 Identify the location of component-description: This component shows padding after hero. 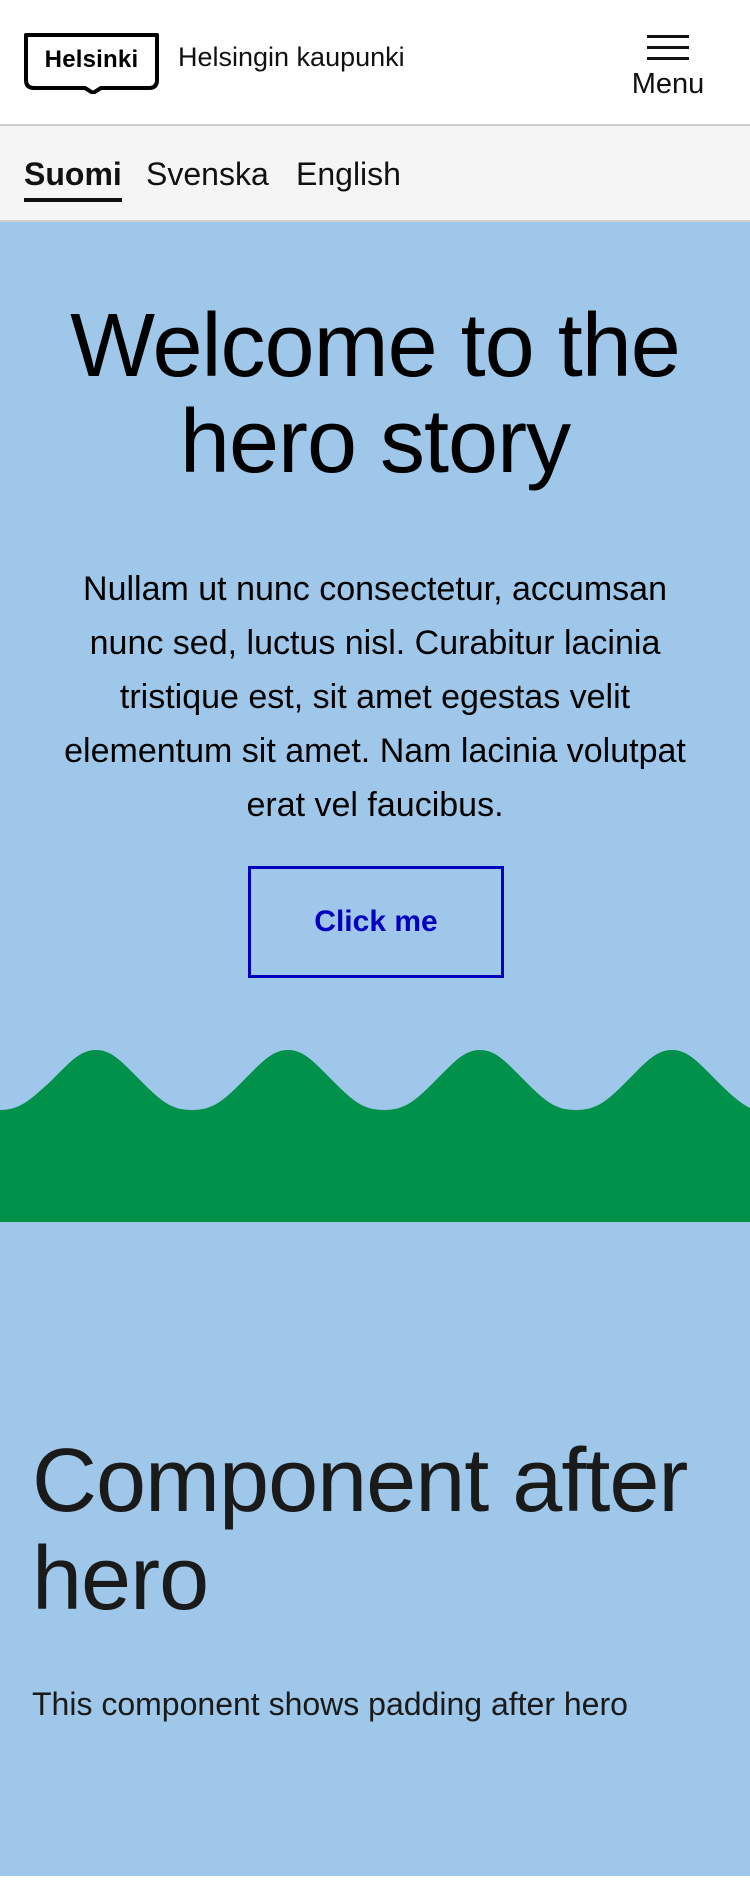
(330, 1704).